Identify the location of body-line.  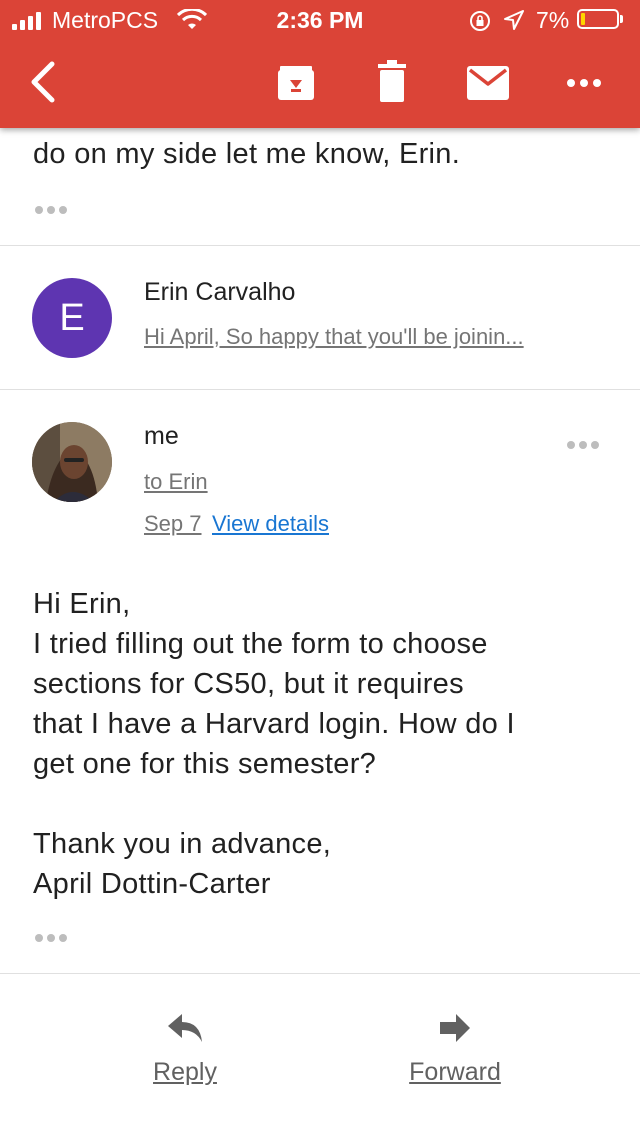
(323, 804).